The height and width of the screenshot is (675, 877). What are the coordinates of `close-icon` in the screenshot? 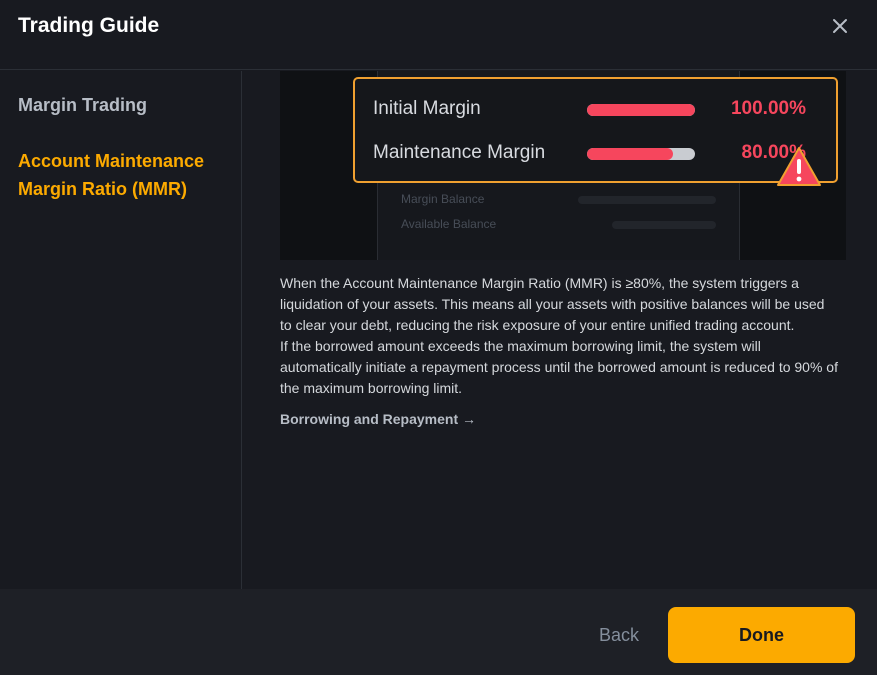 It's located at (840, 26).